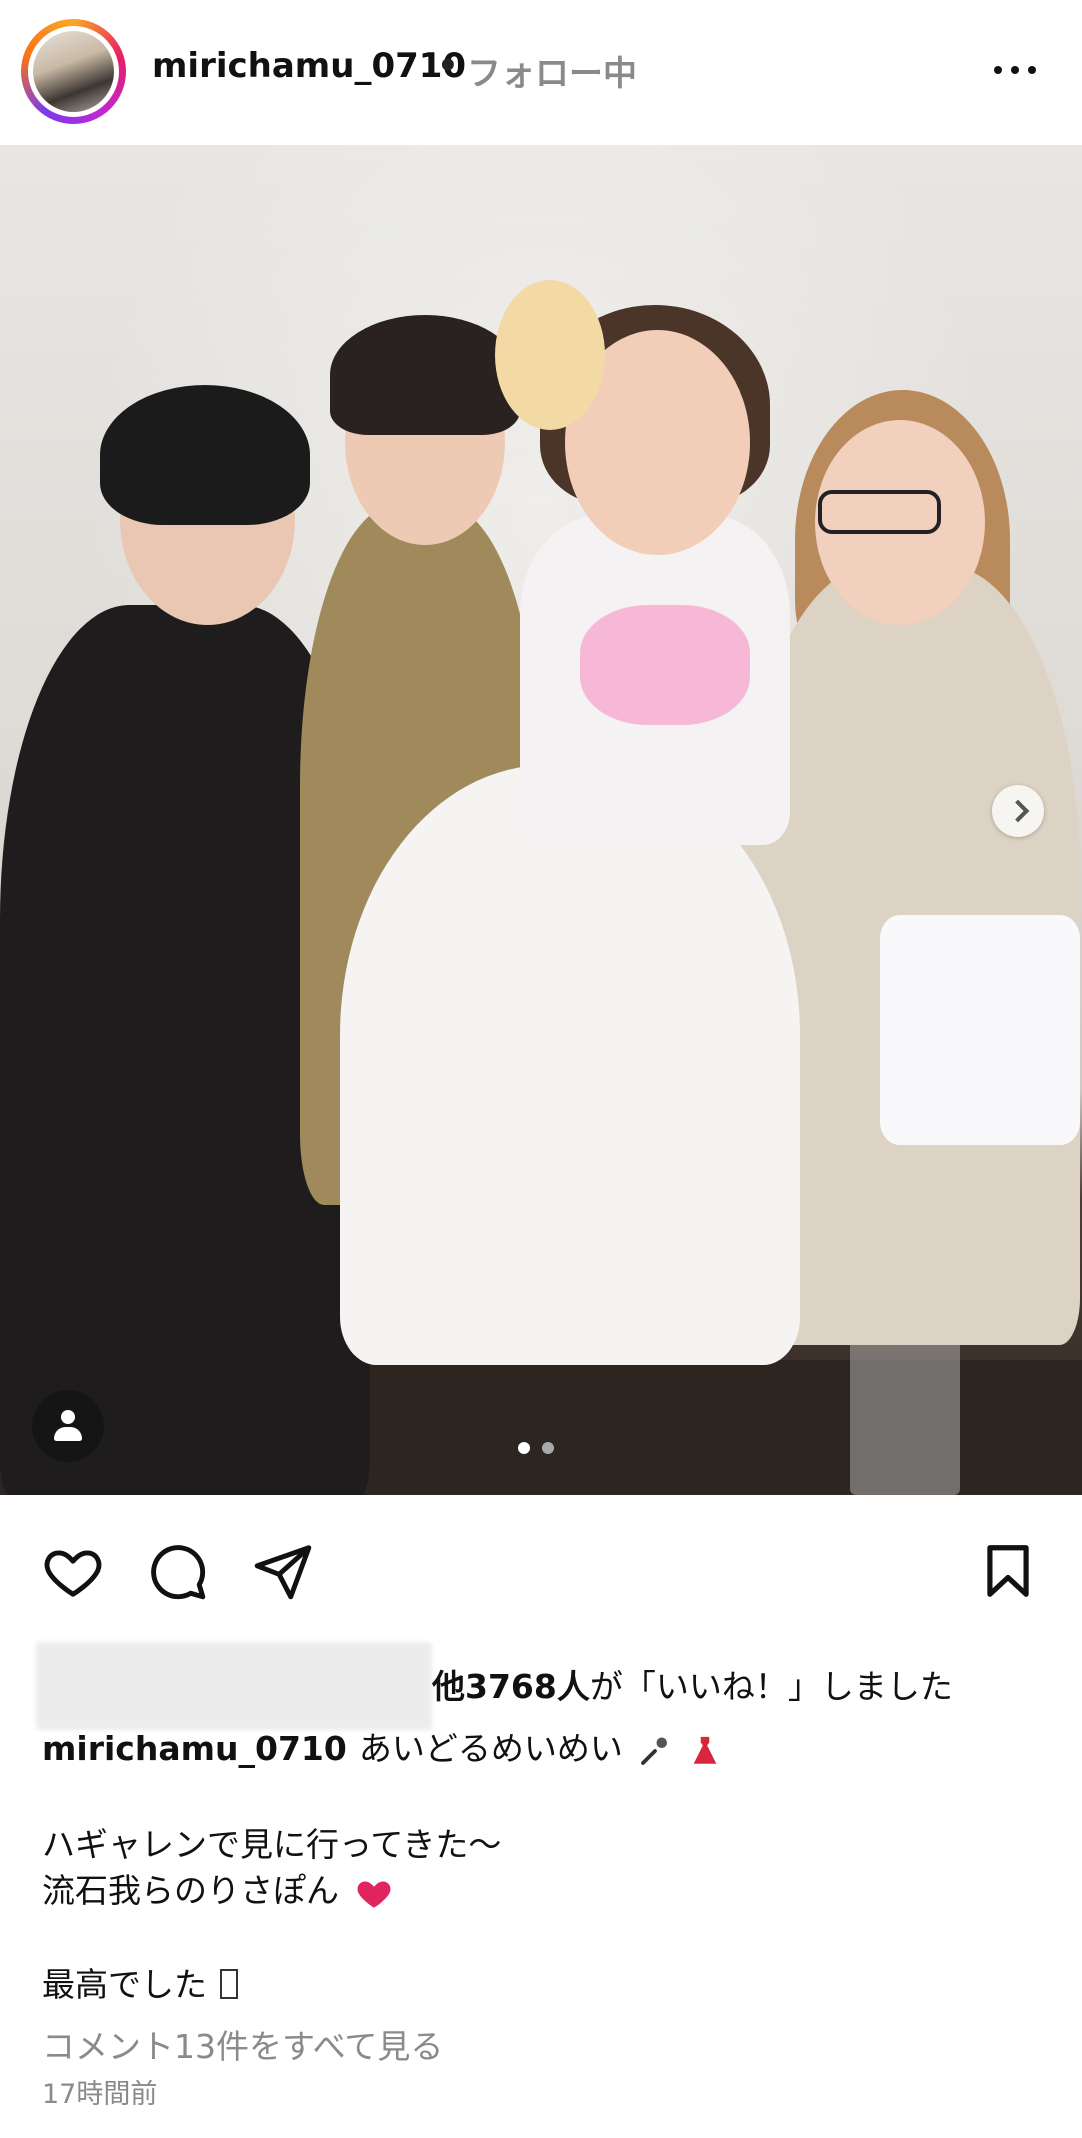  I want to click on caption-line-3-row: 流石我らのりさぽん, so click(218, 1888).